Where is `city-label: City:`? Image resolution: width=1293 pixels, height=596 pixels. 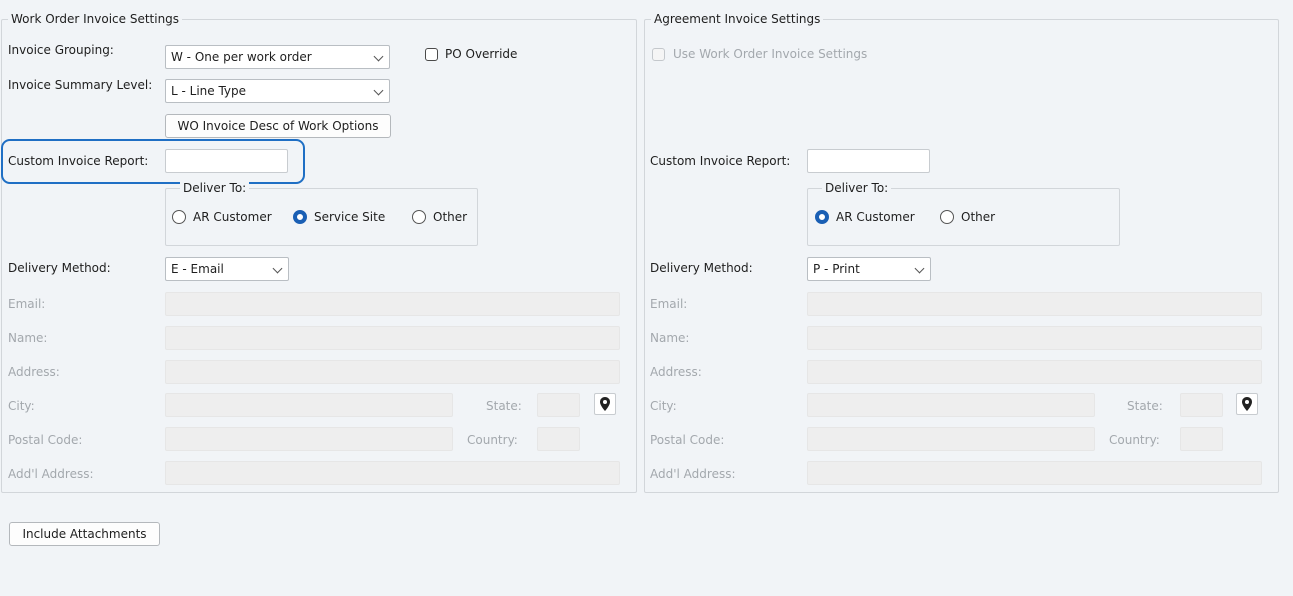 city-label: City: is located at coordinates (21, 406).